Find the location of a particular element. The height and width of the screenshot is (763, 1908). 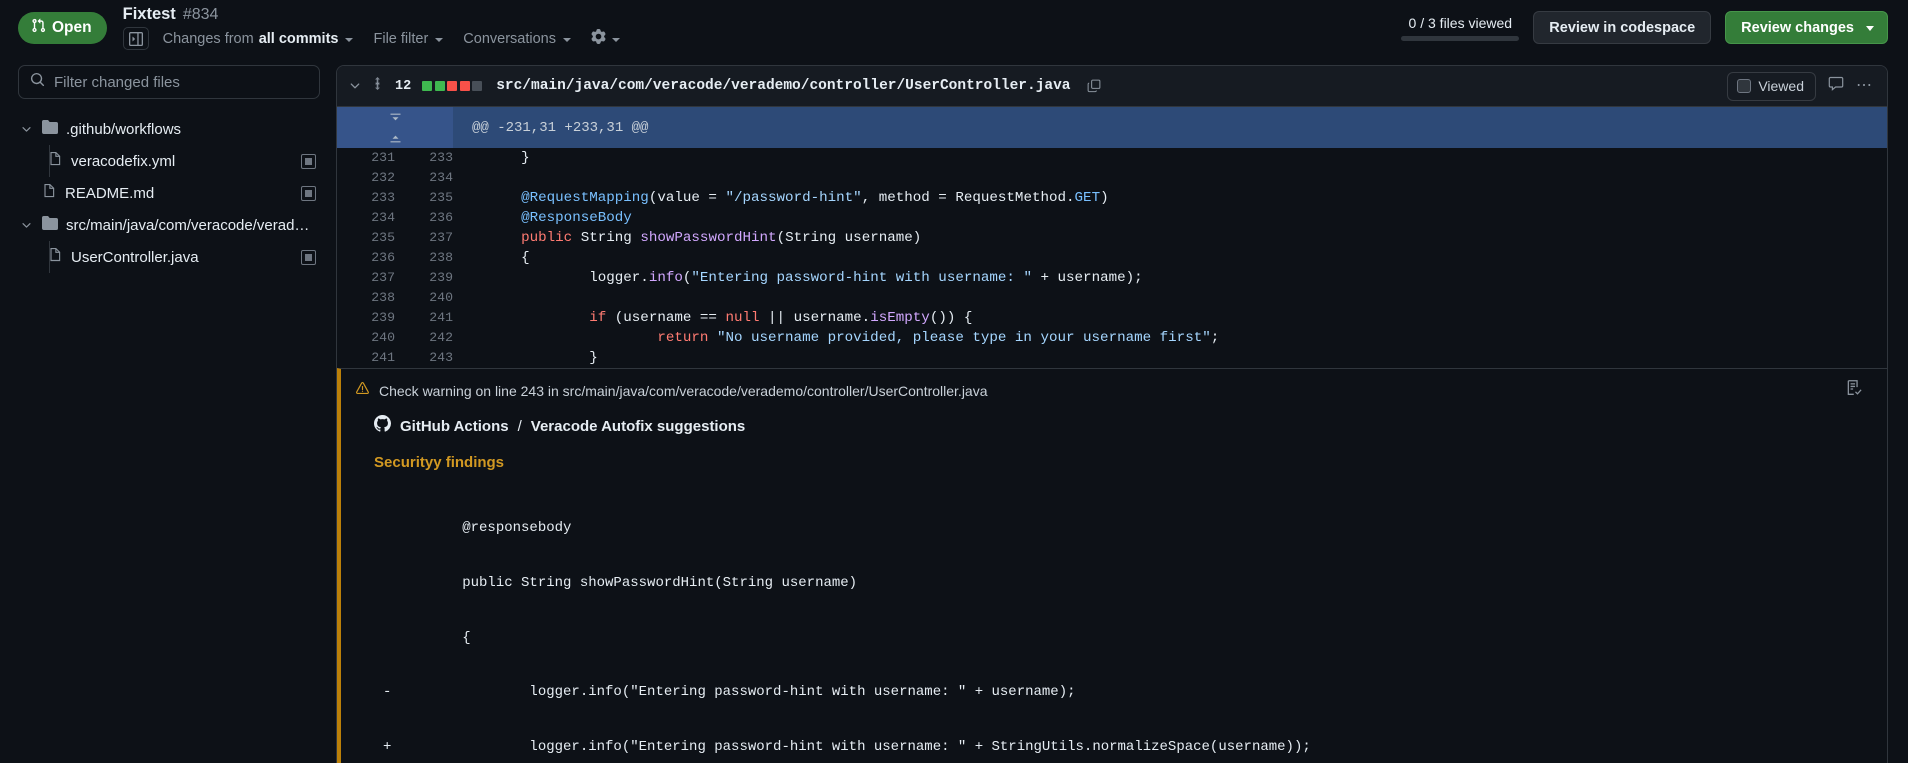

git-pull-request-icon is located at coordinates (38, 28).